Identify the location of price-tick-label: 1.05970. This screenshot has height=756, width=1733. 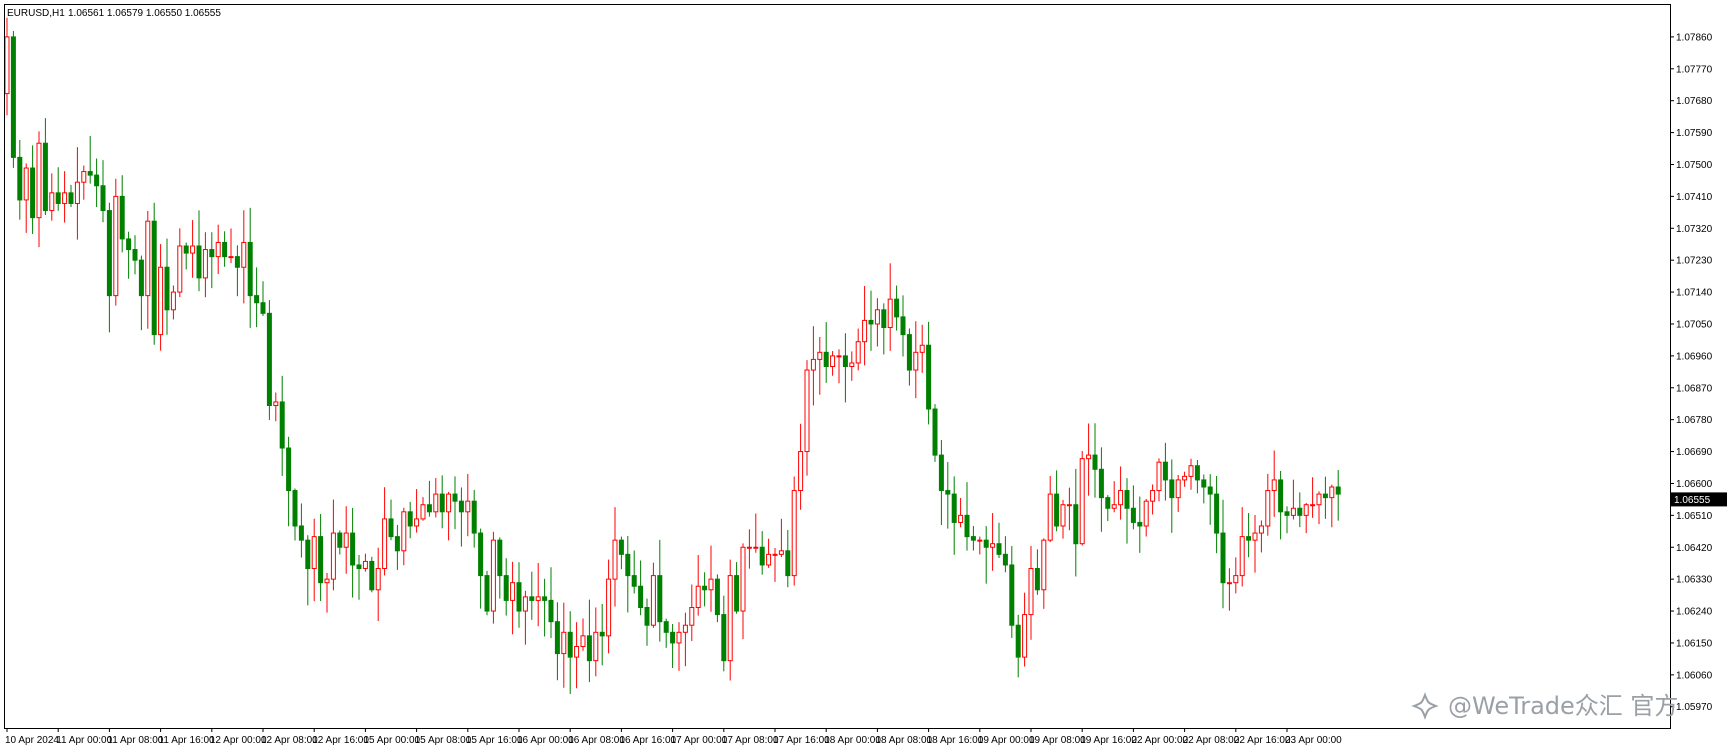
(1694, 707).